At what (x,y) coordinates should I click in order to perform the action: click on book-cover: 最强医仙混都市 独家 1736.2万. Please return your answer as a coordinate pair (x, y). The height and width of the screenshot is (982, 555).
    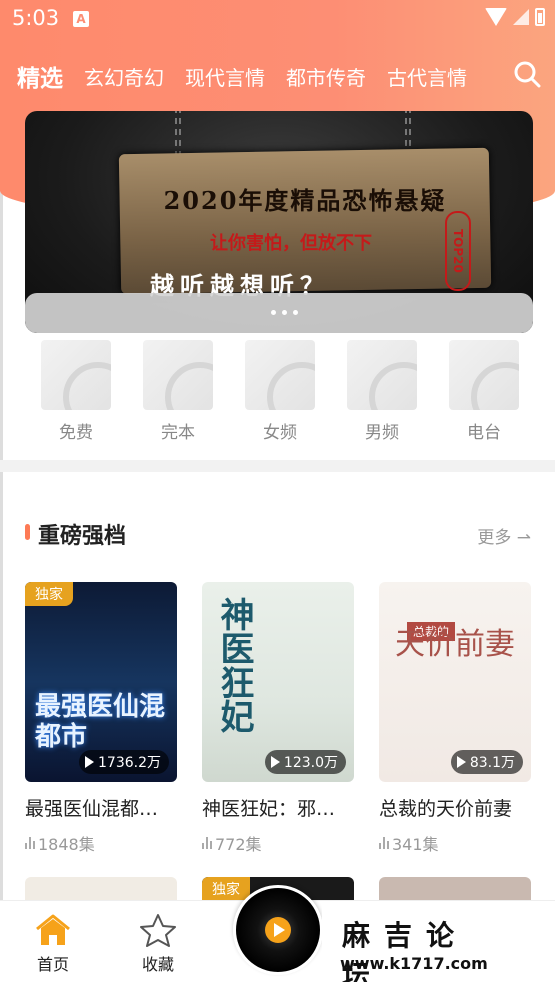
    Looking at the image, I should click on (101, 682).